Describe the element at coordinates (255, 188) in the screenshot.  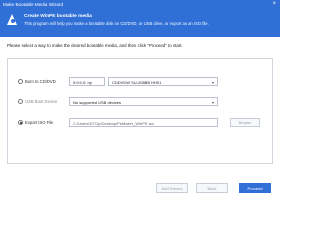
I see `proceed-button: Proceed` at that location.